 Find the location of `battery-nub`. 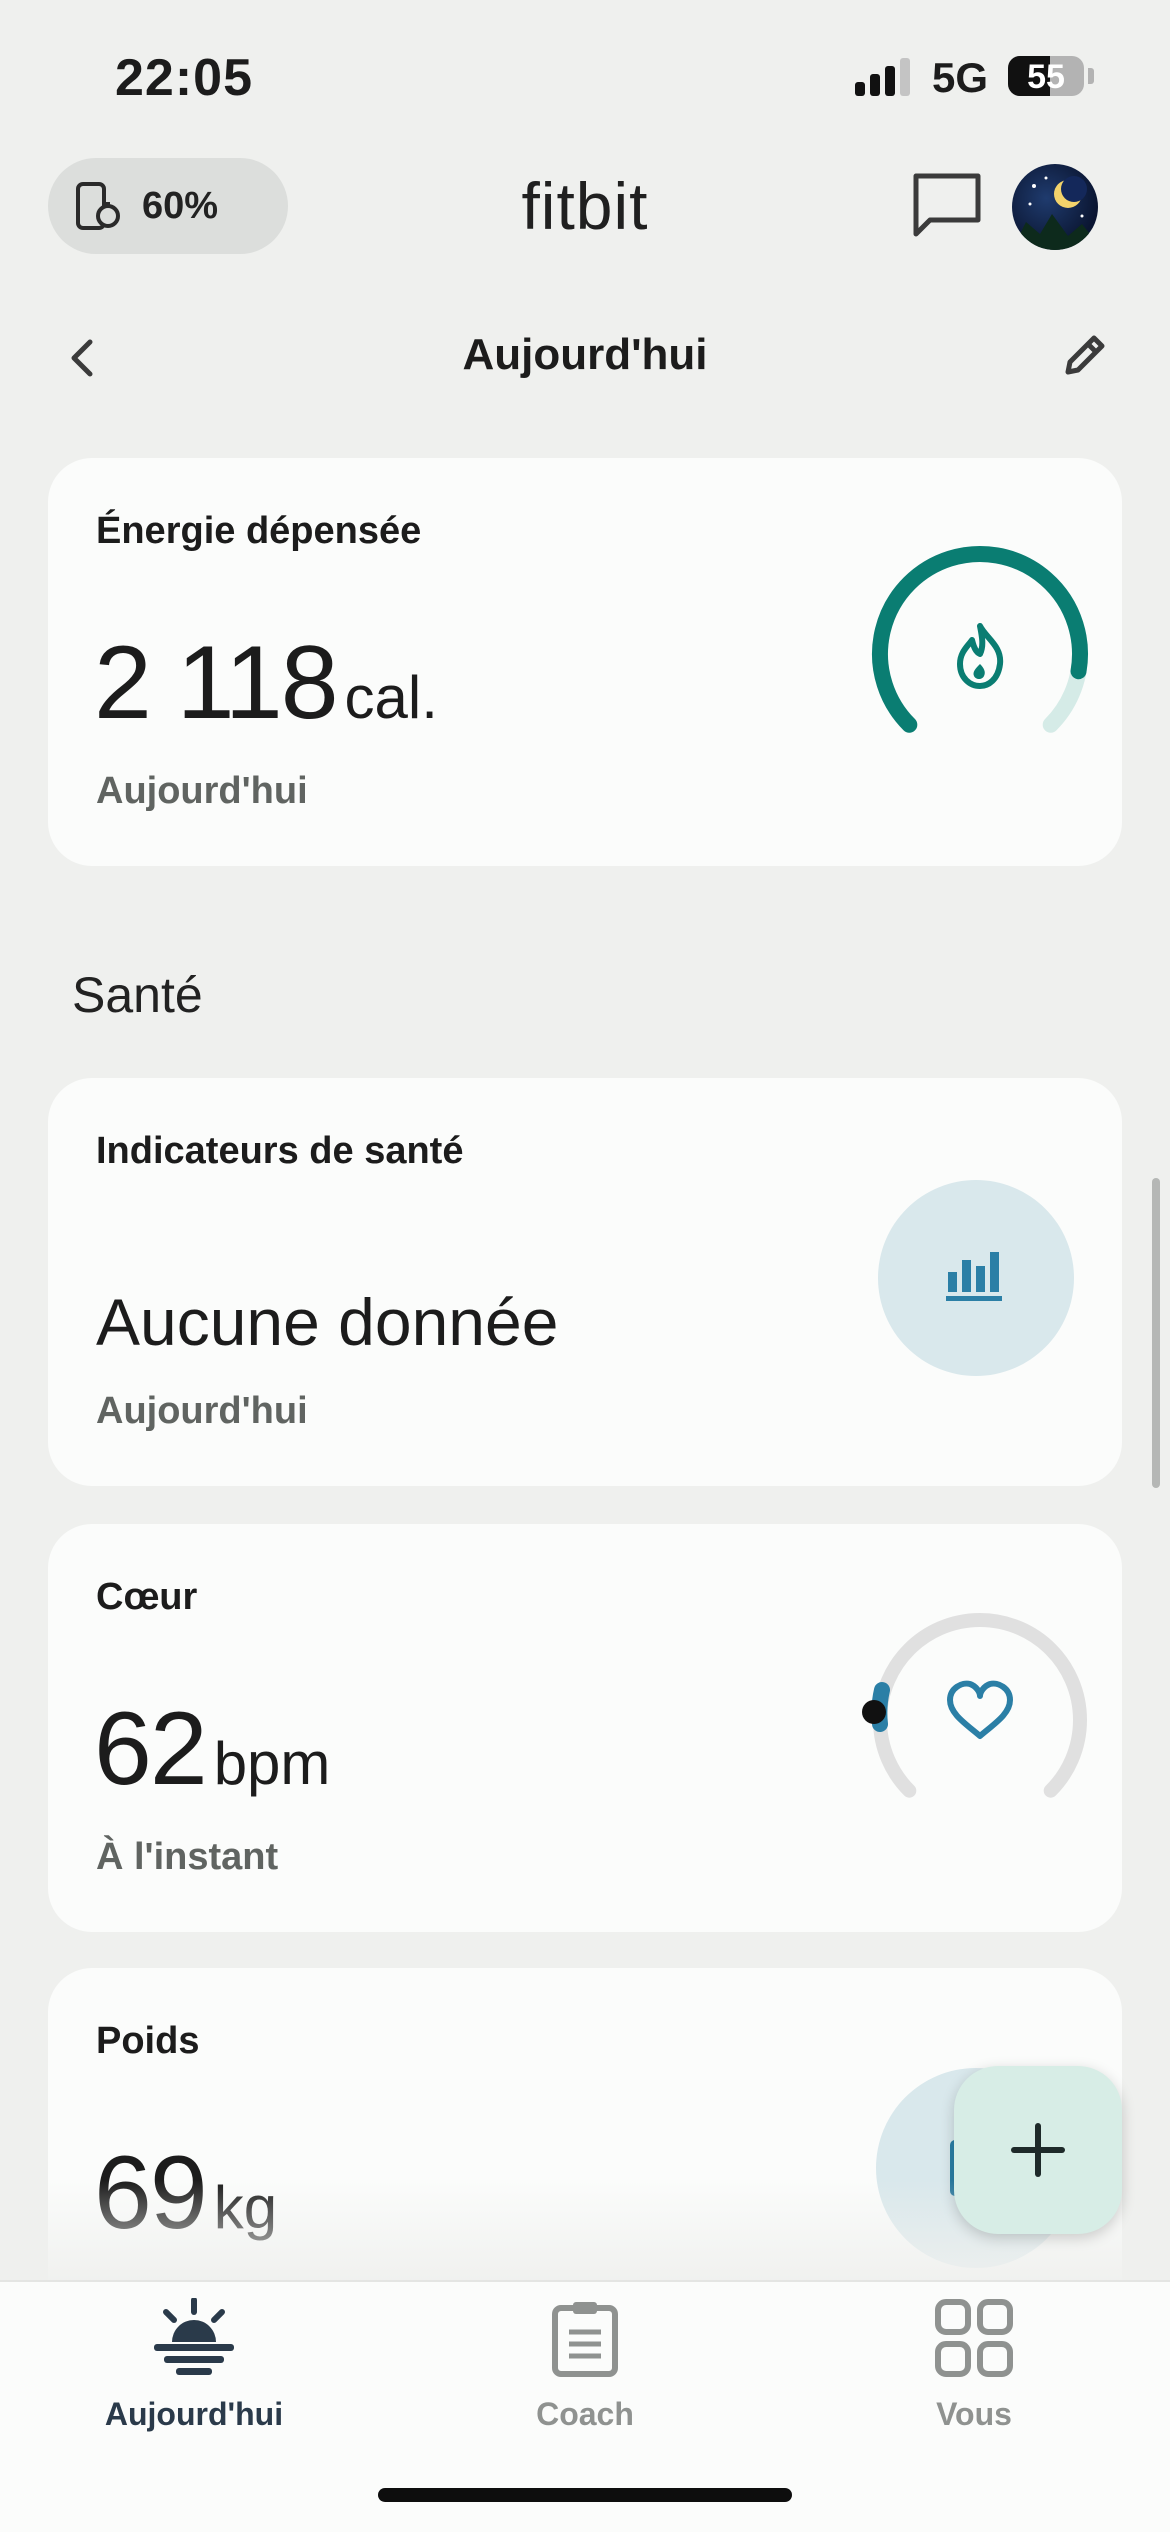

battery-nub is located at coordinates (1091, 76).